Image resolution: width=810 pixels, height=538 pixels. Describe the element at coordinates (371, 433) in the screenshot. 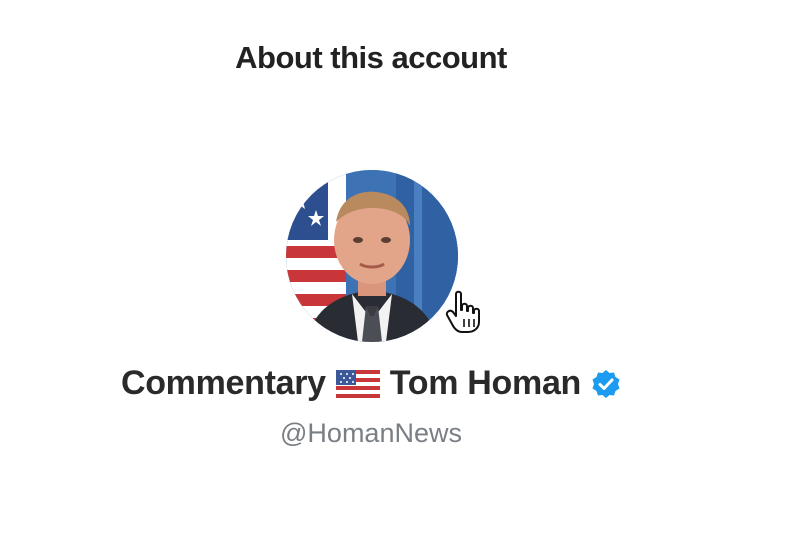

I see `profile-handle: @HomanNews` at that location.